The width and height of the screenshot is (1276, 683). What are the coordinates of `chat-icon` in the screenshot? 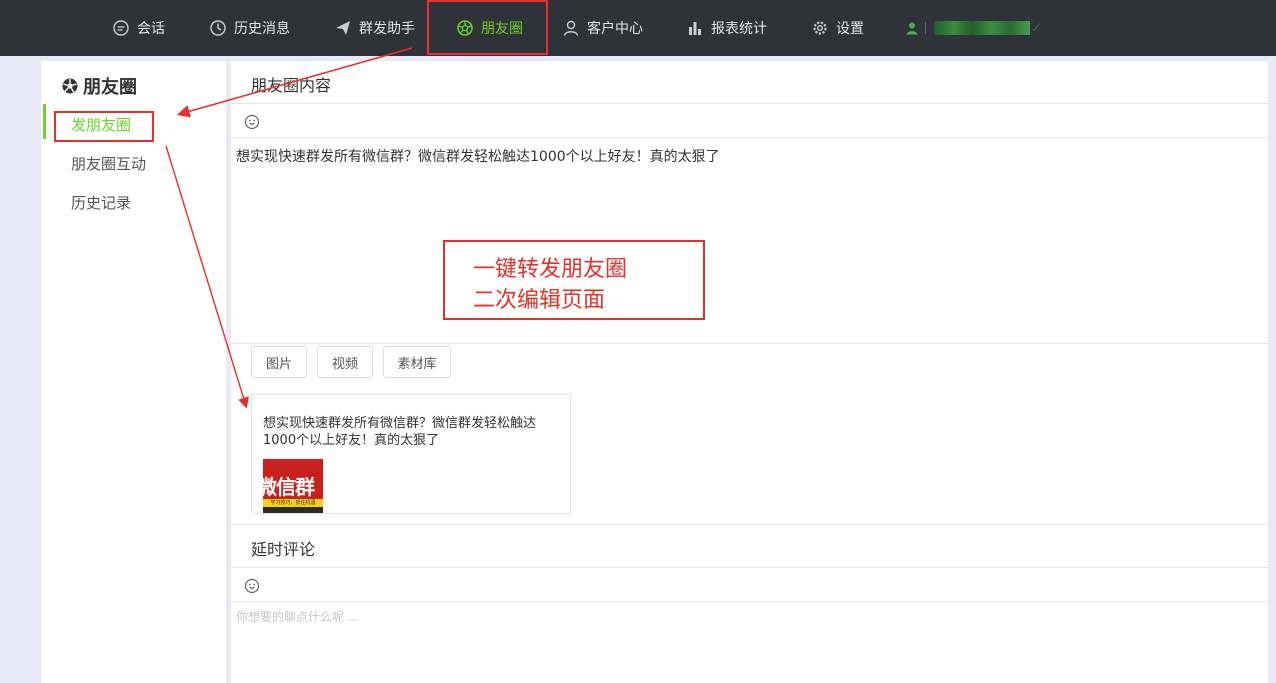 It's located at (121, 28).